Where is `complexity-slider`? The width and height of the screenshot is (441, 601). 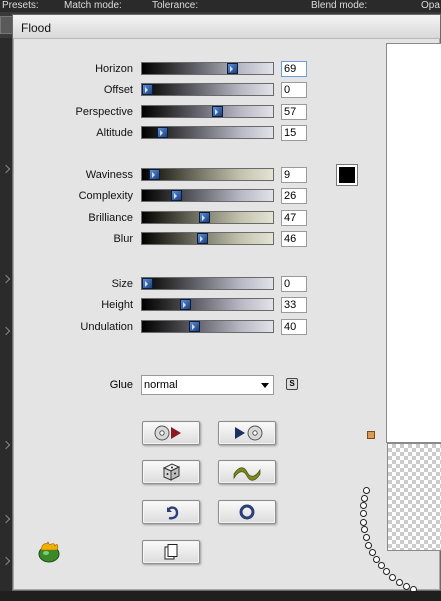 complexity-slider is located at coordinates (207, 195).